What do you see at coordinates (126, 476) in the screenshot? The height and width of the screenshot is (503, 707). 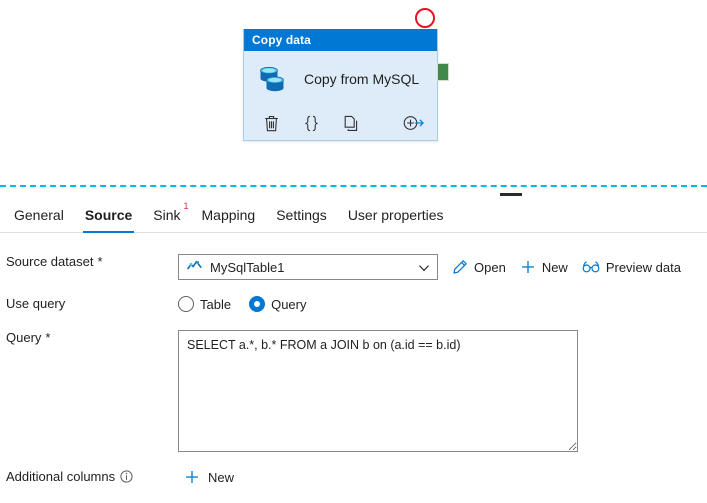 I see `info-icon` at bounding box center [126, 476].